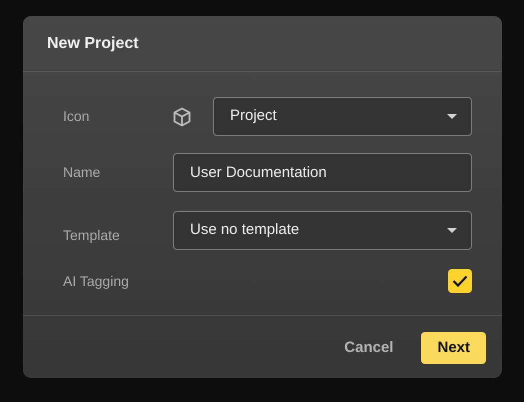  What do you see at coordinates (76, 116) in the screenshot?
I see `field-label: Icon` at bounding box center [76, 116].